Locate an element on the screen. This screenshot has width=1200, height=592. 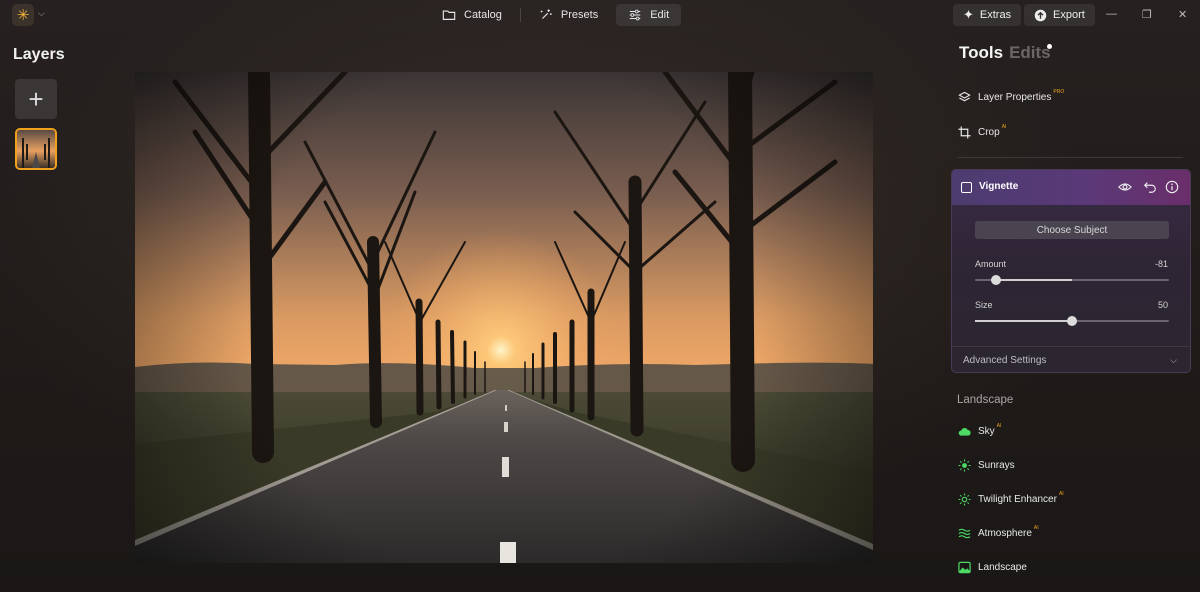
sun-rays-icon is located at coordinates (964, 465).